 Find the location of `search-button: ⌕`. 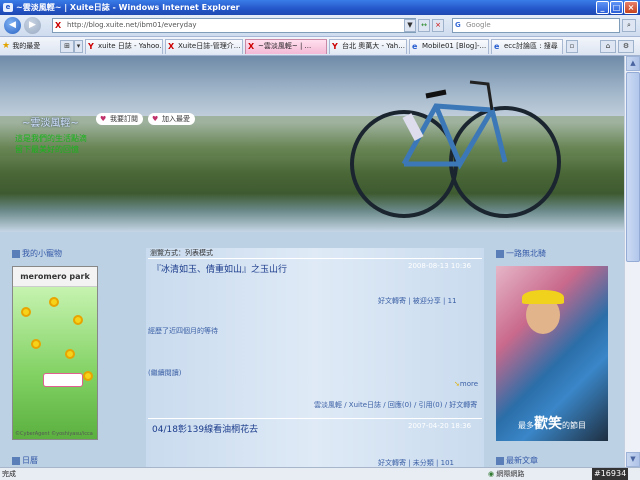

search-button: ⌕ is located at coordinates (629, 25).